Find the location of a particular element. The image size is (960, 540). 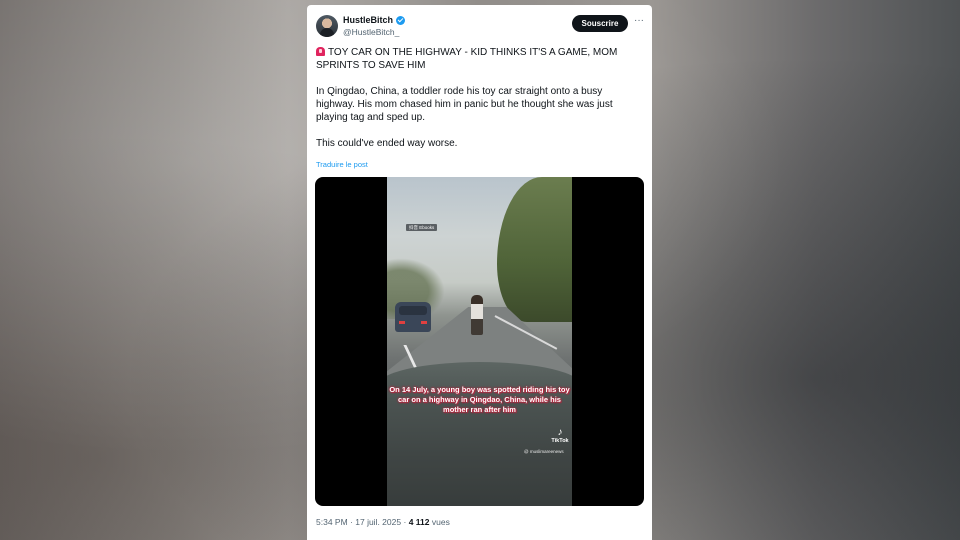

author-name-text: HustleBitch is located at coordinates (368, 20).